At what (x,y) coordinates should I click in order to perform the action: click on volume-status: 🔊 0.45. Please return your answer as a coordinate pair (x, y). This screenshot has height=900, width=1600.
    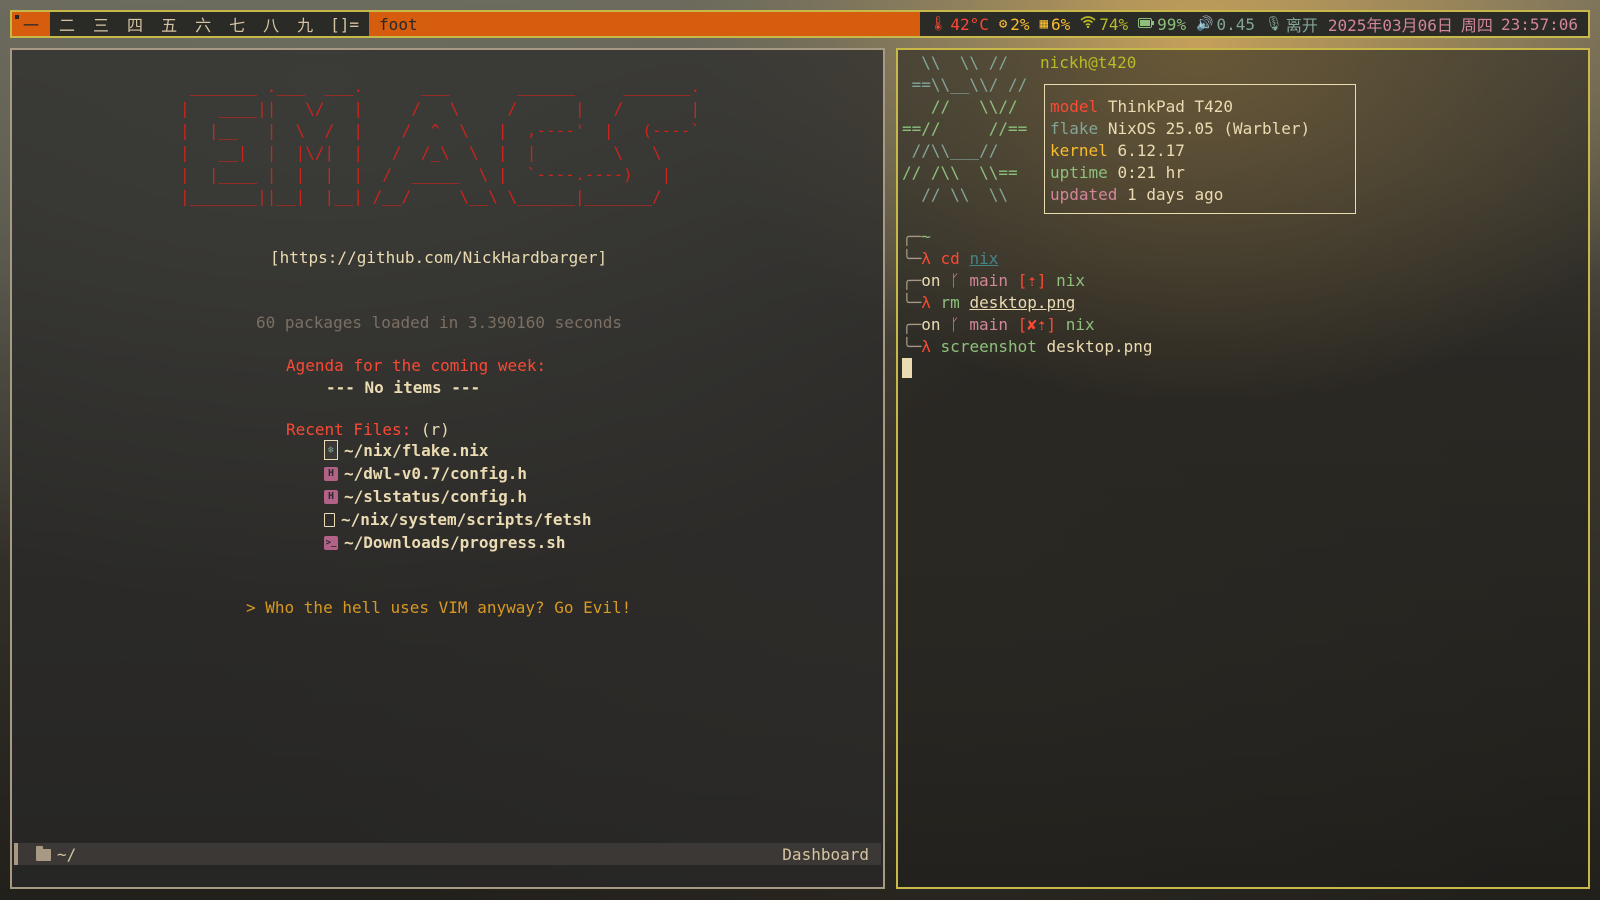
    Looking at the image, I should click on (1225, 24).